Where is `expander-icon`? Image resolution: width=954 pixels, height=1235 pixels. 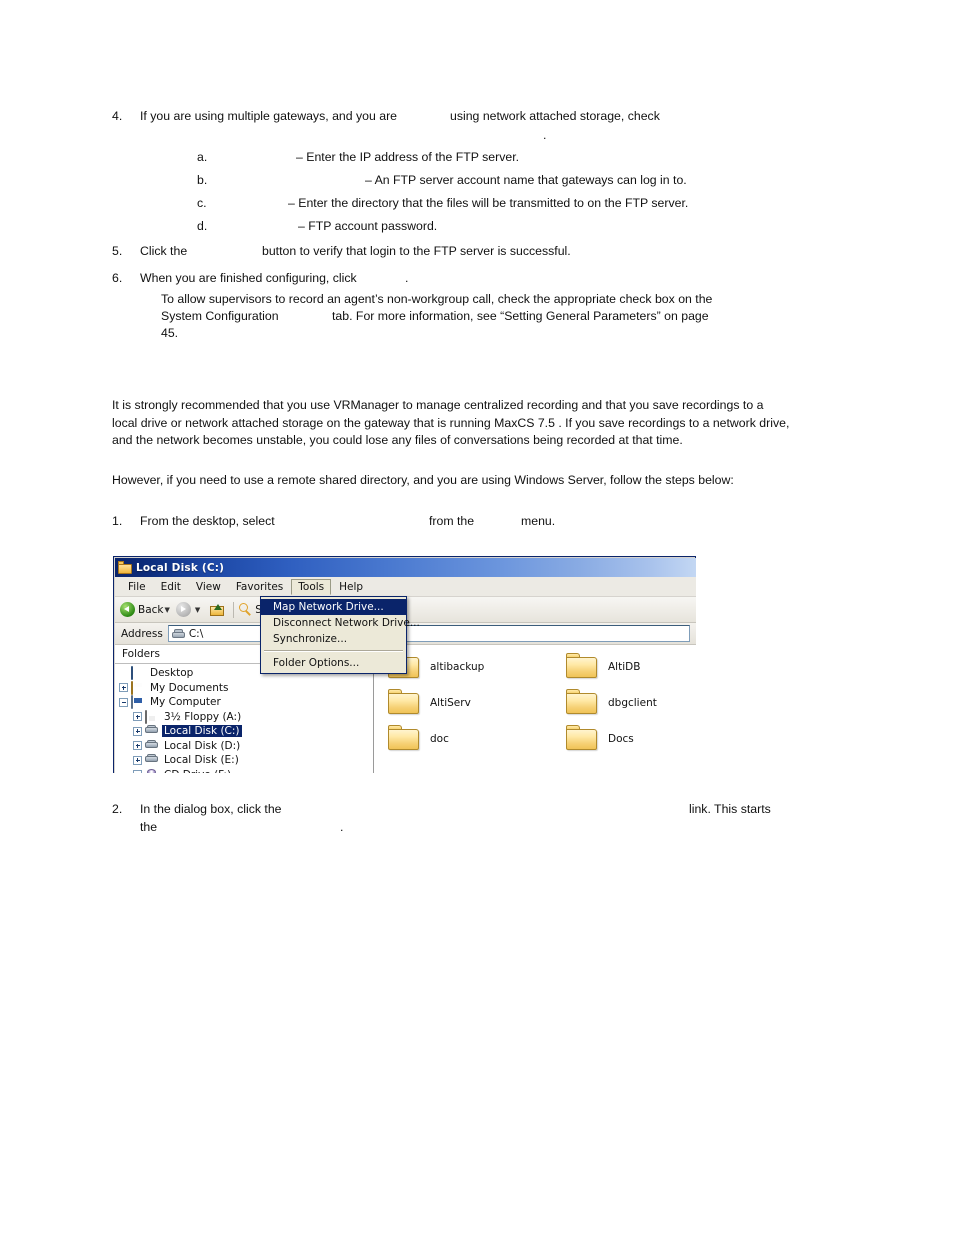
expander-icon is located at coordinates (123, 673).